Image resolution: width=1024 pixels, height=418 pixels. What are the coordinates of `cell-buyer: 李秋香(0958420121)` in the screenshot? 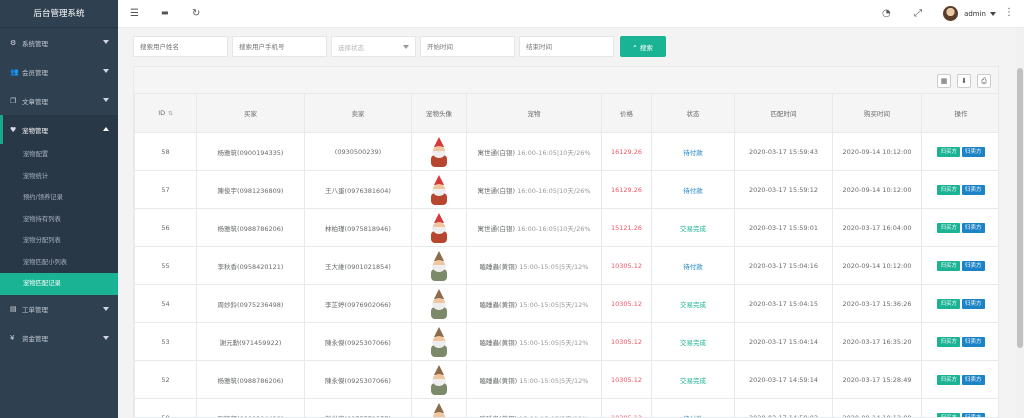 It's located at (250, 265).